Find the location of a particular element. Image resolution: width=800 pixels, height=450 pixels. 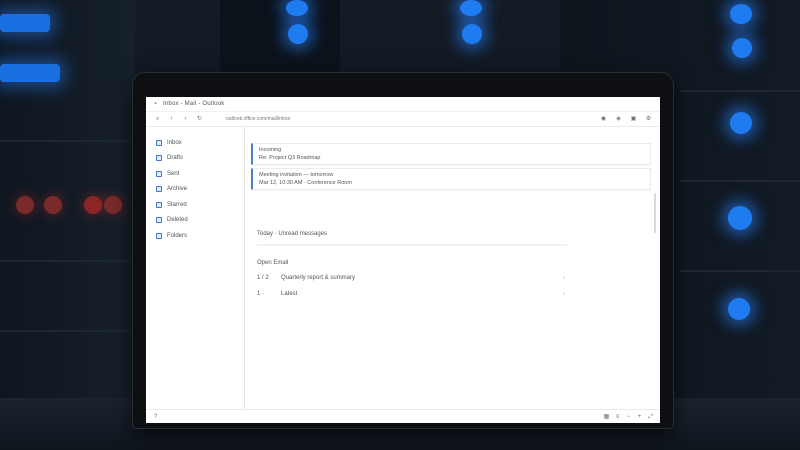

sidebar-item-starred: Starred is located at coordinates (195, 205).